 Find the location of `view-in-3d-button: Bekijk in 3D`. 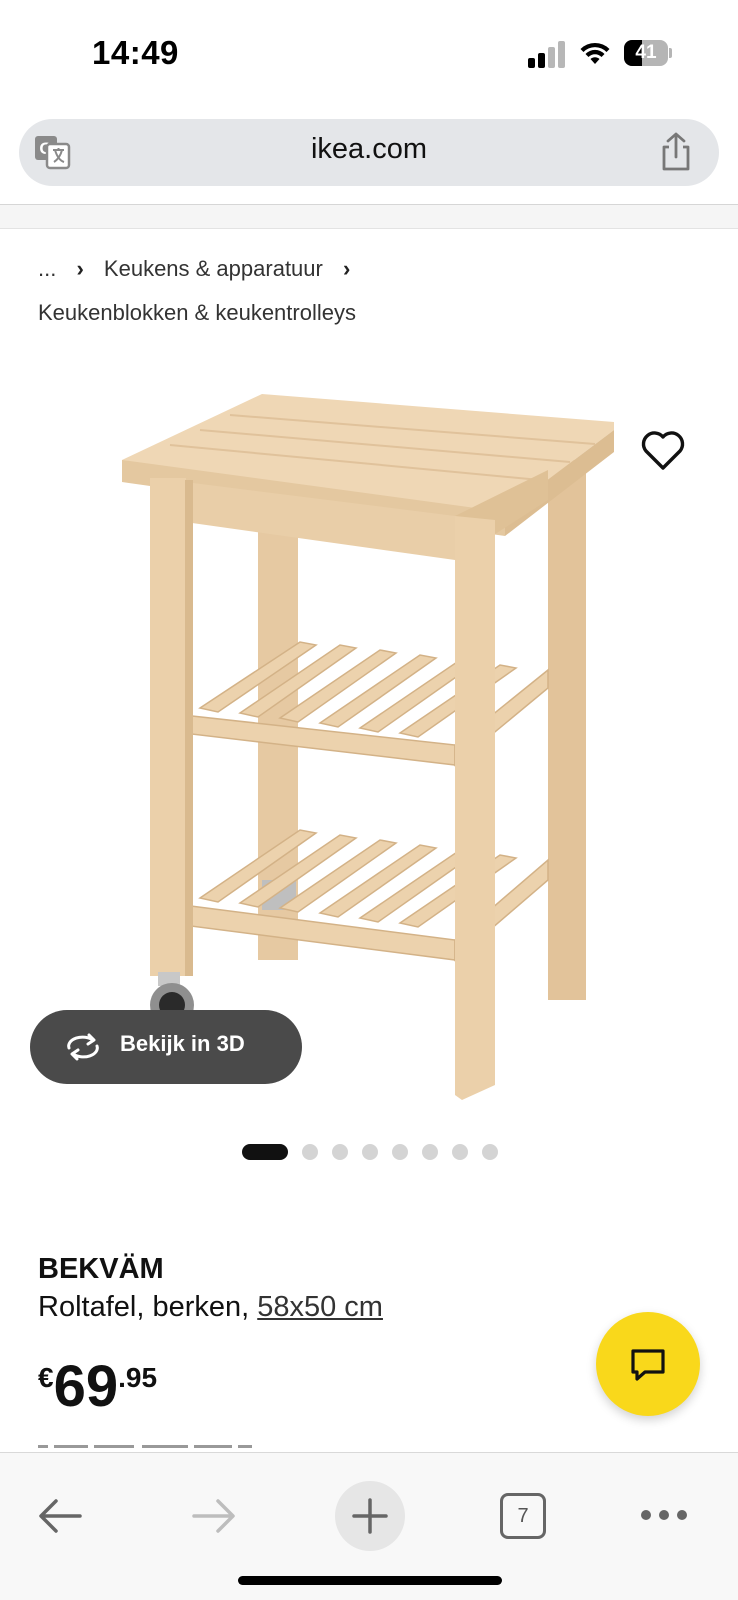

view-in-3d-button: Bekijk in 3D is located at coordinates (166, 1047).